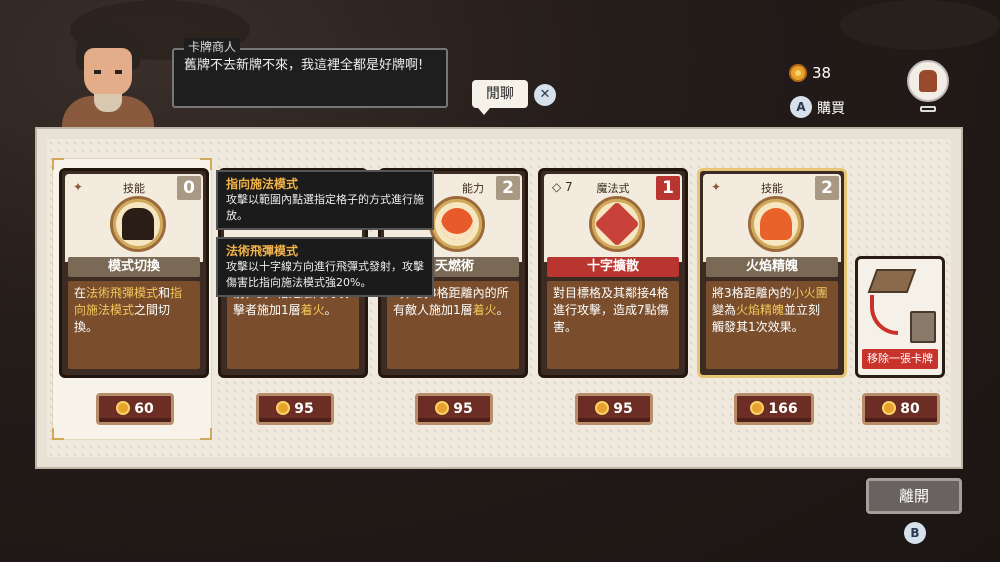 The height and width of the screenshot is (562, 1000). I want to click on card-flame-spirit: ✦ 技能 2 火焰精魄 將3格距離內的小火團變為火焰精魄並立刻觸發其1次效果。, so click(772, 273).